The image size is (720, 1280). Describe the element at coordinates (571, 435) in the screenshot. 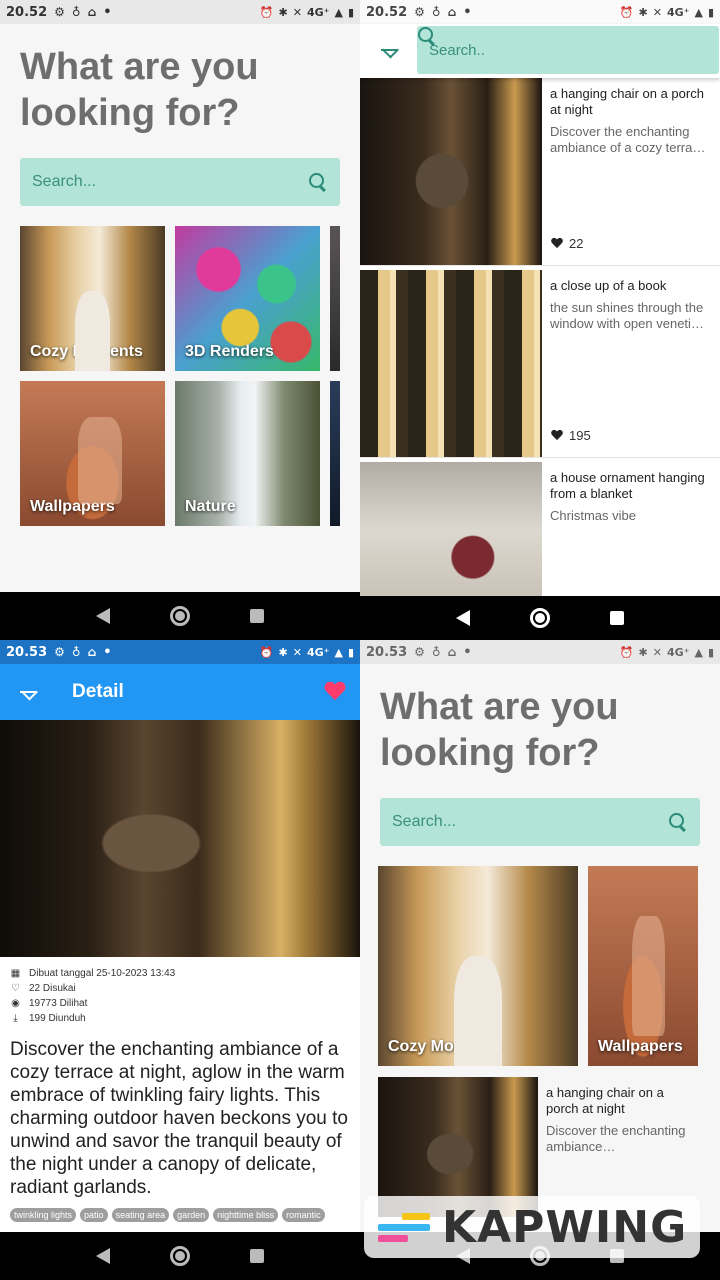

I see `likes-count: 195` at that location.